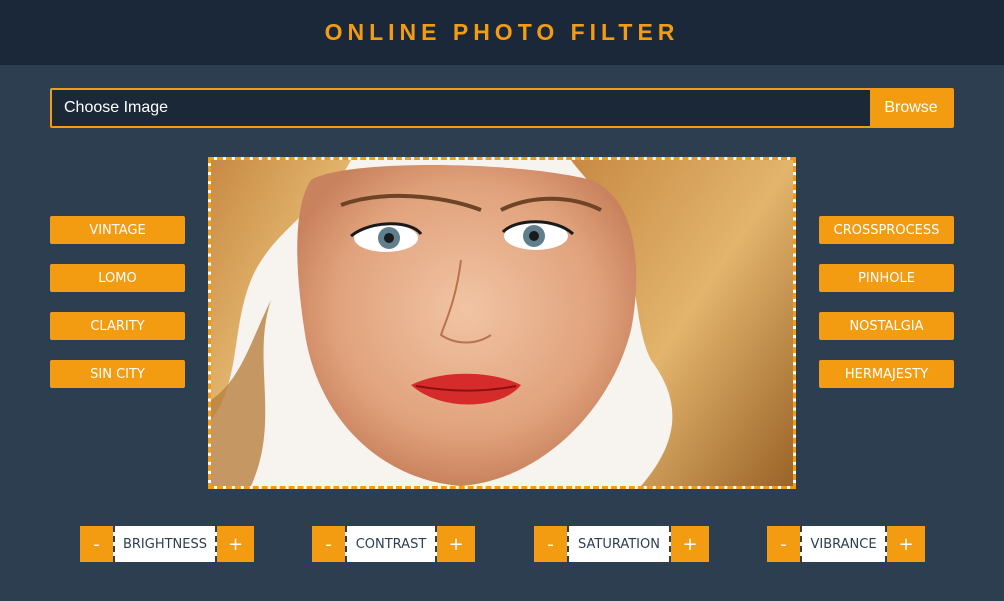 Image resolution: width=1004 pixels, height=601 pixels. I want to click on contrast-label: CONTRAST, so click(391, 544).